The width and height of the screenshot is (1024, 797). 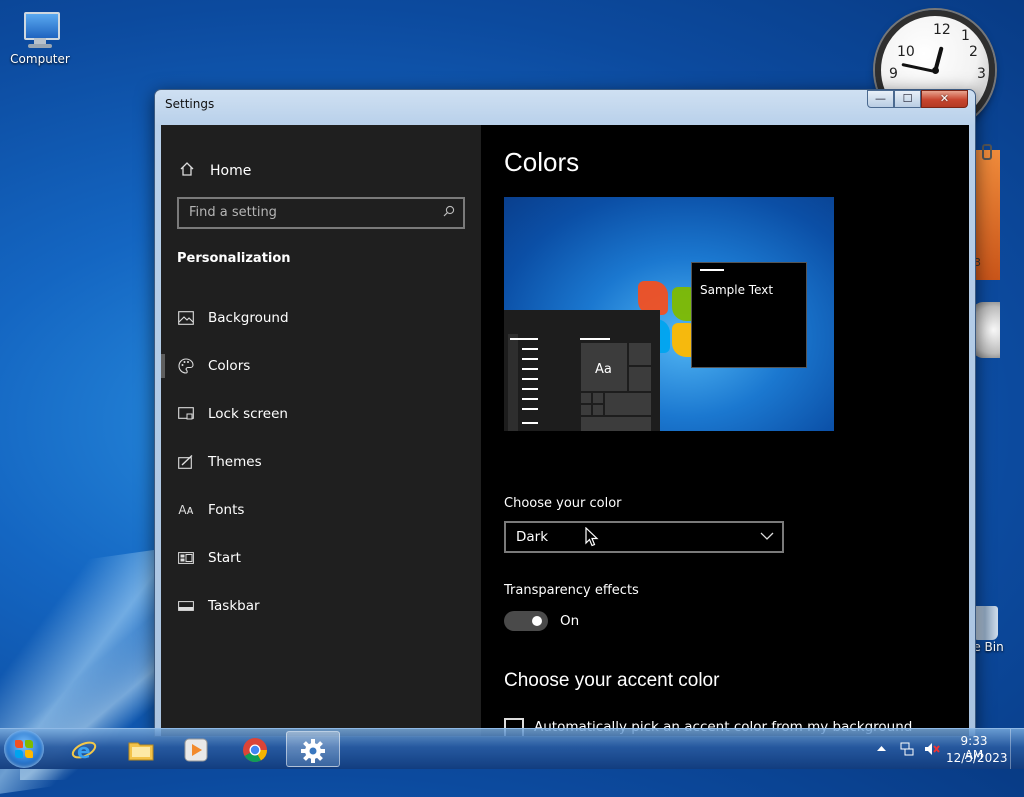 I want to click on transparency-toggle, so click(x=526, y=621).